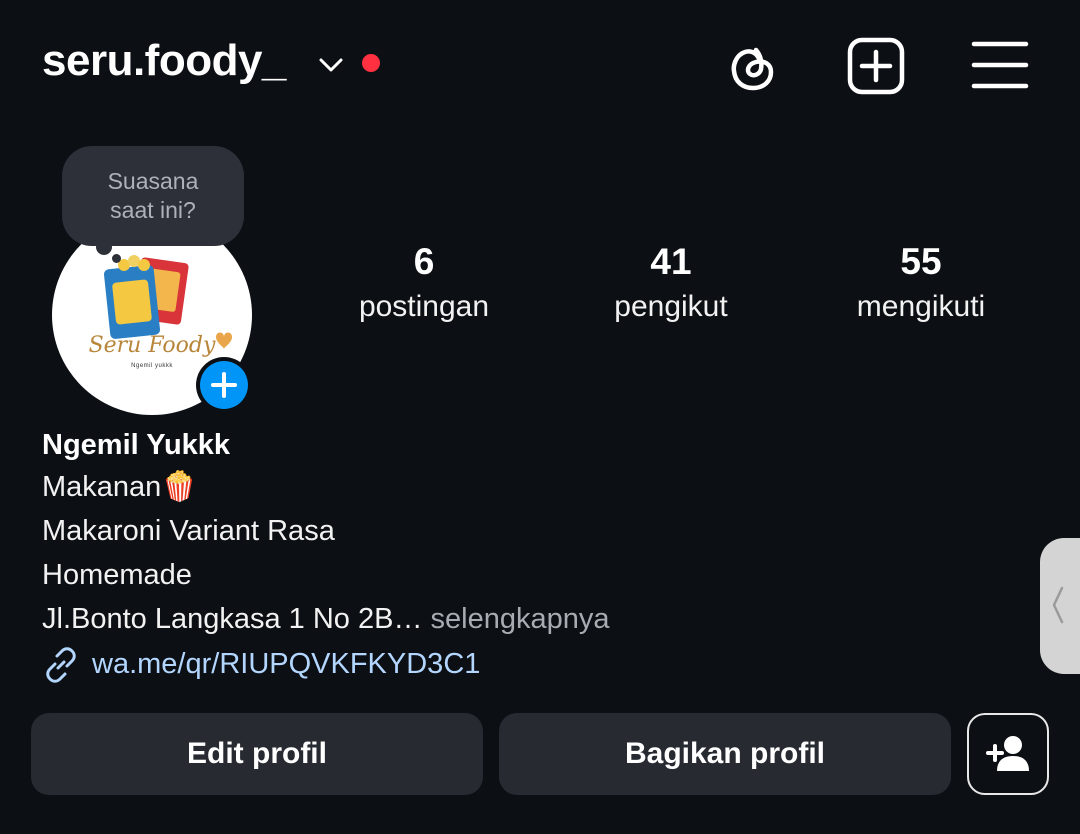 This screenshot has height=834, width=1080. Describe the element at coordinates (921, 306) in the screenshot. I see `stat-label: mengikuti` at that location.